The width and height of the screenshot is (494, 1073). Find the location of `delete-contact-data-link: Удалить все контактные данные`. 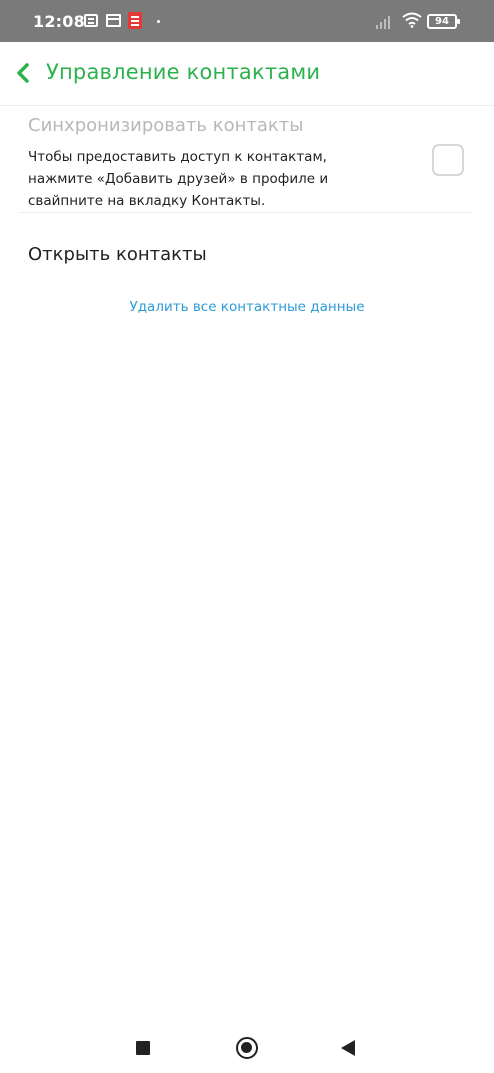

delete-contact-data-link: Удалить все контактные данные is located at coordinates (247, 307).